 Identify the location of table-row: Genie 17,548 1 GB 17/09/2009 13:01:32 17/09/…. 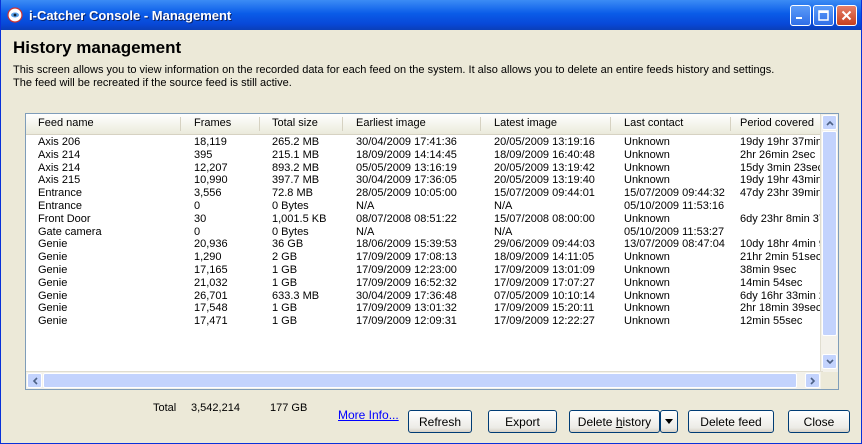
(424, 308).